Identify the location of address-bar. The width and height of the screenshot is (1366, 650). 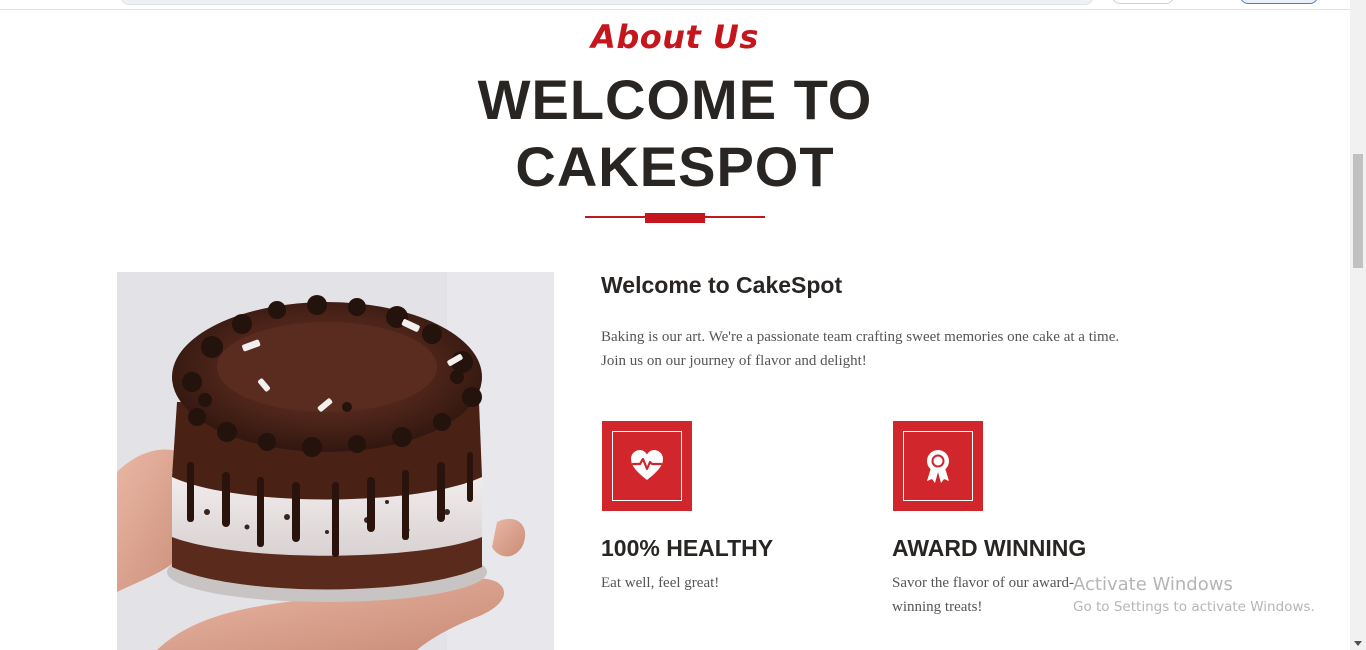
(607, 2).